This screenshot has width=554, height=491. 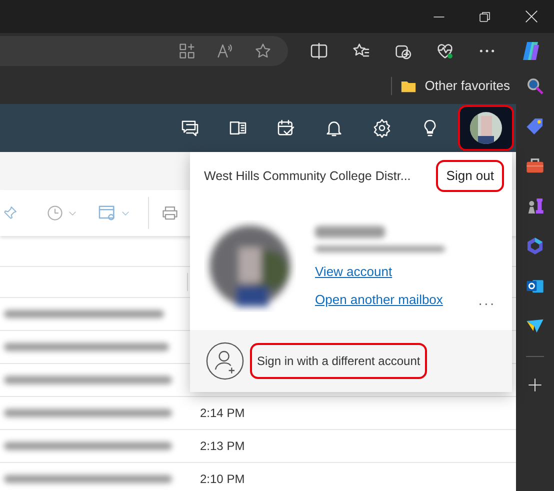 What do you see at coordinates (382, 128) in the screenshot?
I see `settings-icon` at bounding box center [382, 128].